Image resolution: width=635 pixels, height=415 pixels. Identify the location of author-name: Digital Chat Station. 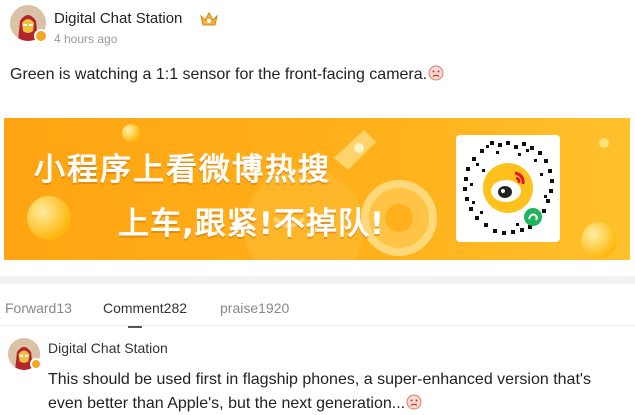
(118, 18).